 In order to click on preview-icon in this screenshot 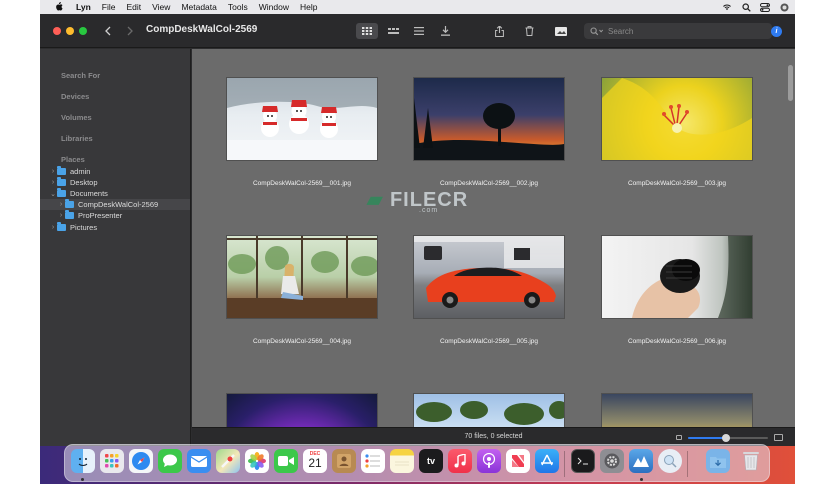, I will do `click(670, 461)`.